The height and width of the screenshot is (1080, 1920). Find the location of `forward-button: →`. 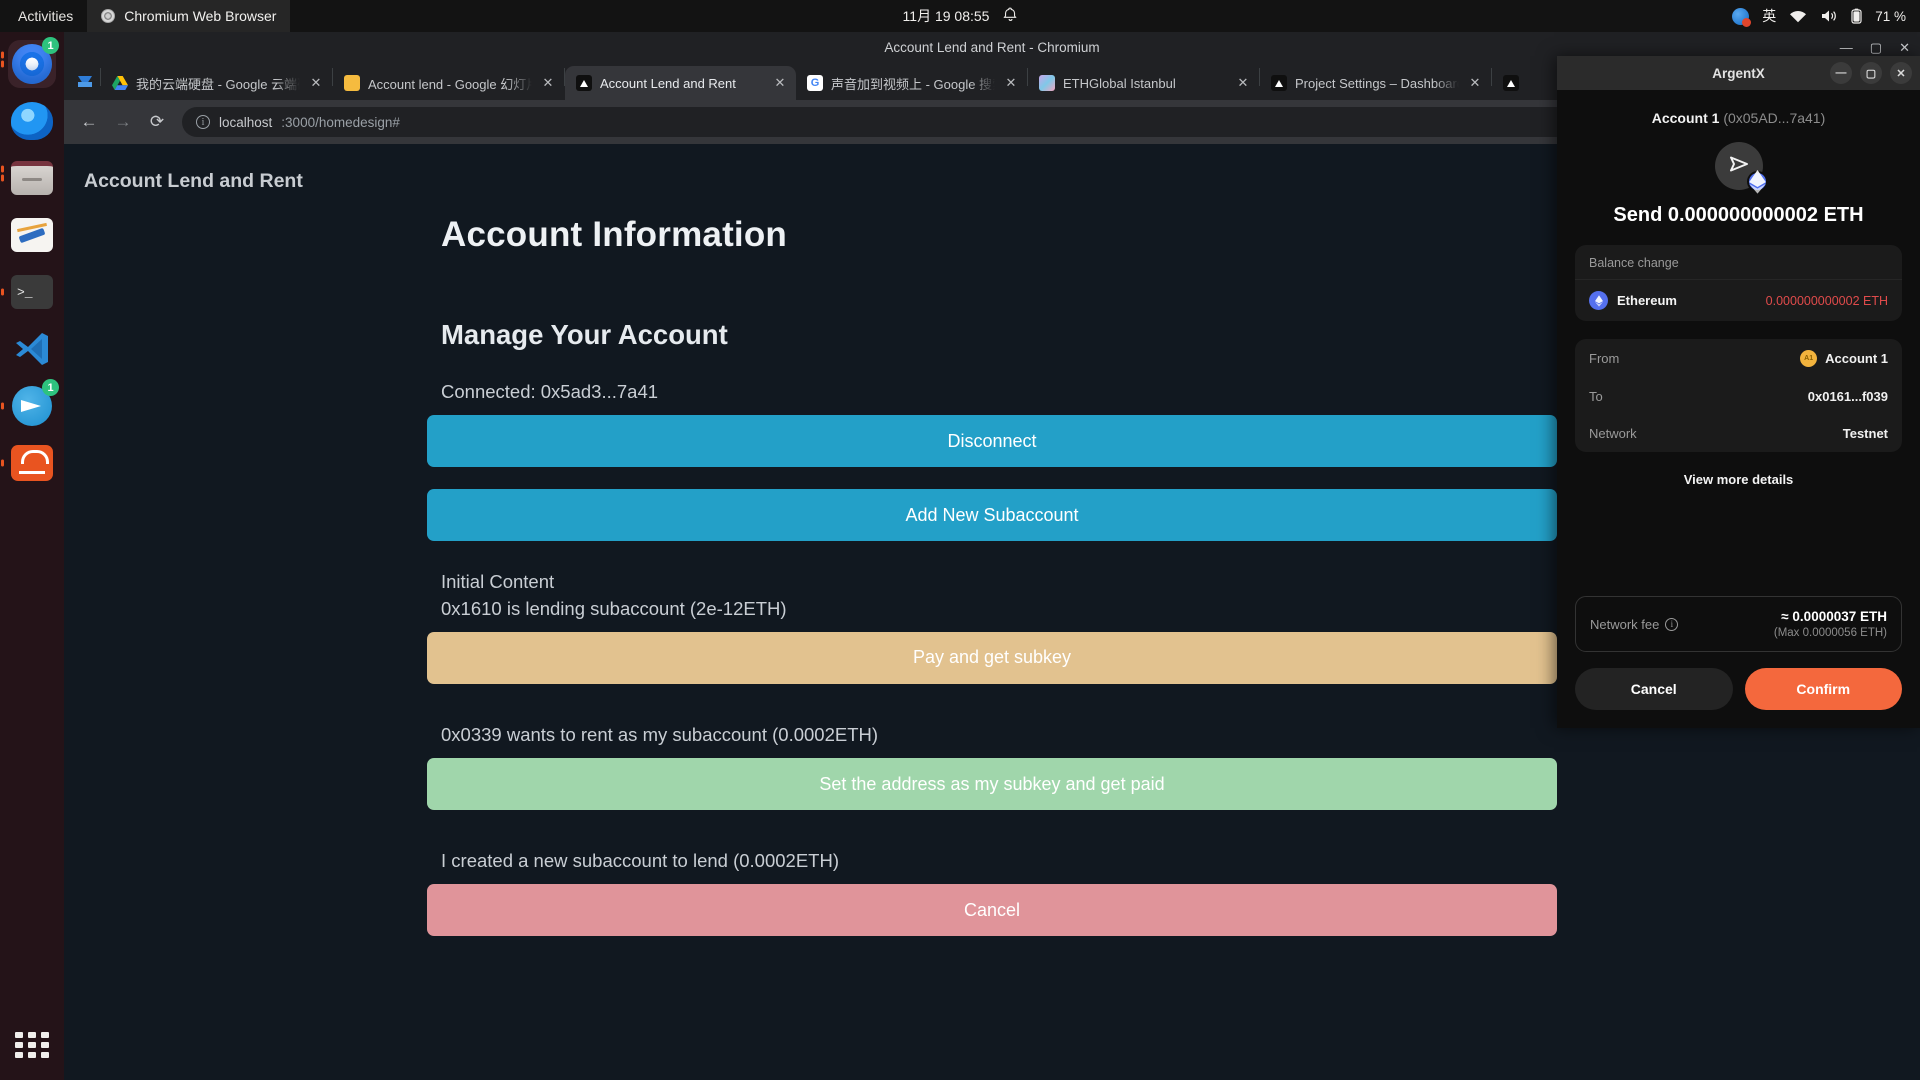

forward-button: → is located at coordinates (123, 122).